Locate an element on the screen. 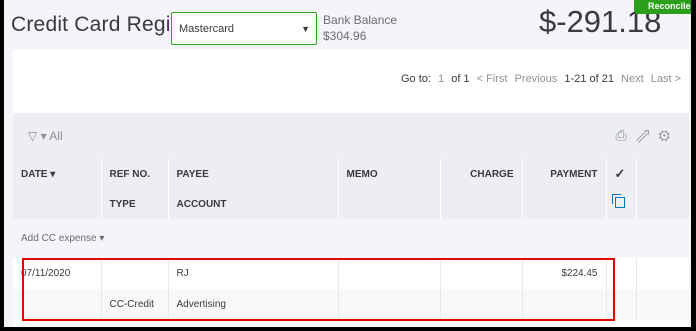 This screenshot has height=331, width=696. account-select-value: Mastercard is located at coordinates (207, 29).